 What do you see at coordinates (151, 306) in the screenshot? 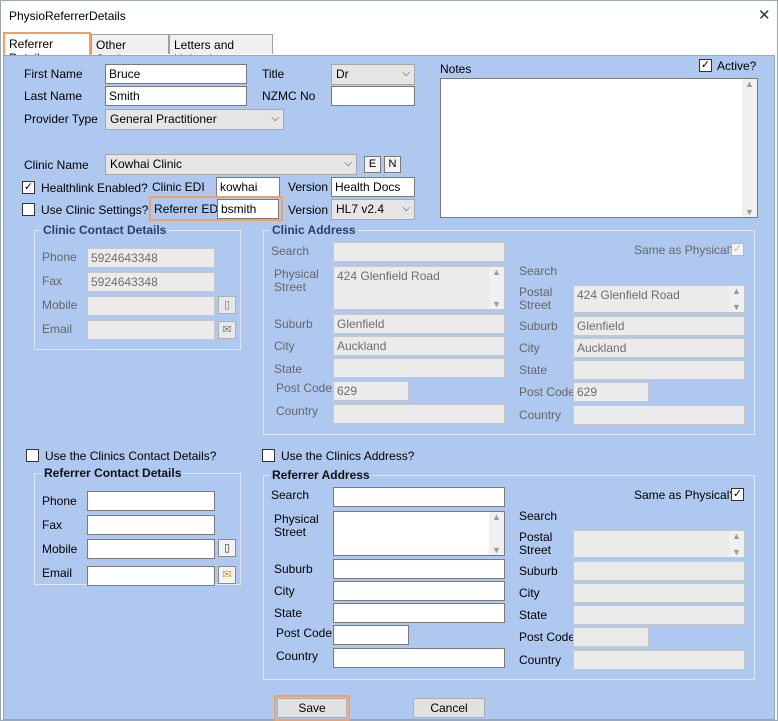
I see `clinic-mobile-input` at bounding box center [151, 306].